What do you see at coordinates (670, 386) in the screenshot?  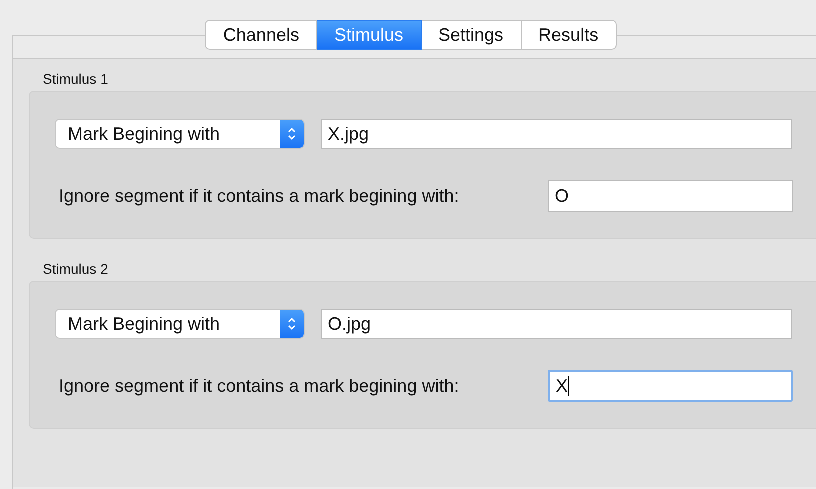 I see `input-field: X` at bounding box center [670, 386].